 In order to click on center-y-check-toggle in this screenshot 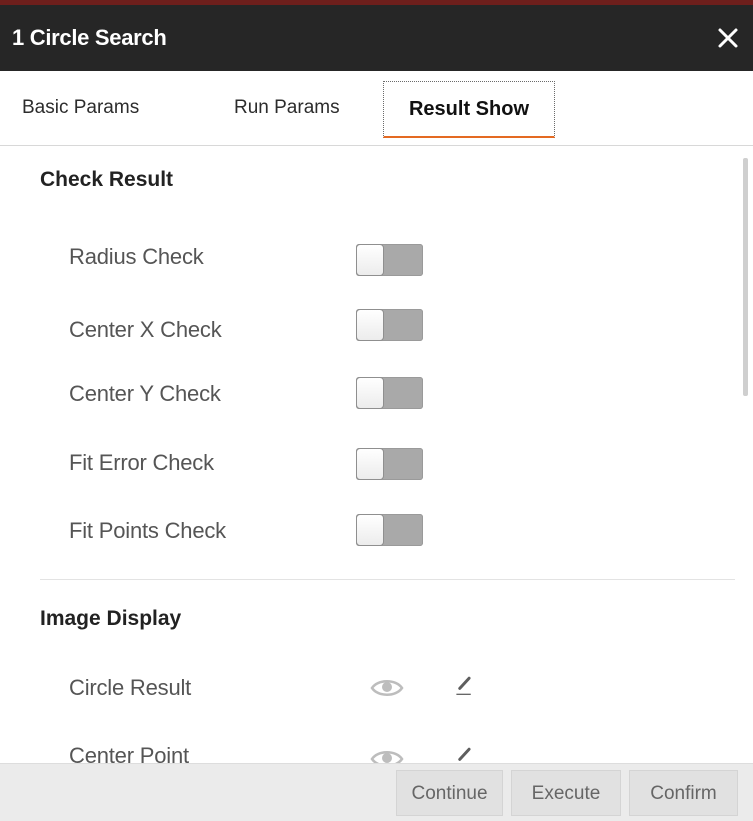, I will do `click(389, 393)`.